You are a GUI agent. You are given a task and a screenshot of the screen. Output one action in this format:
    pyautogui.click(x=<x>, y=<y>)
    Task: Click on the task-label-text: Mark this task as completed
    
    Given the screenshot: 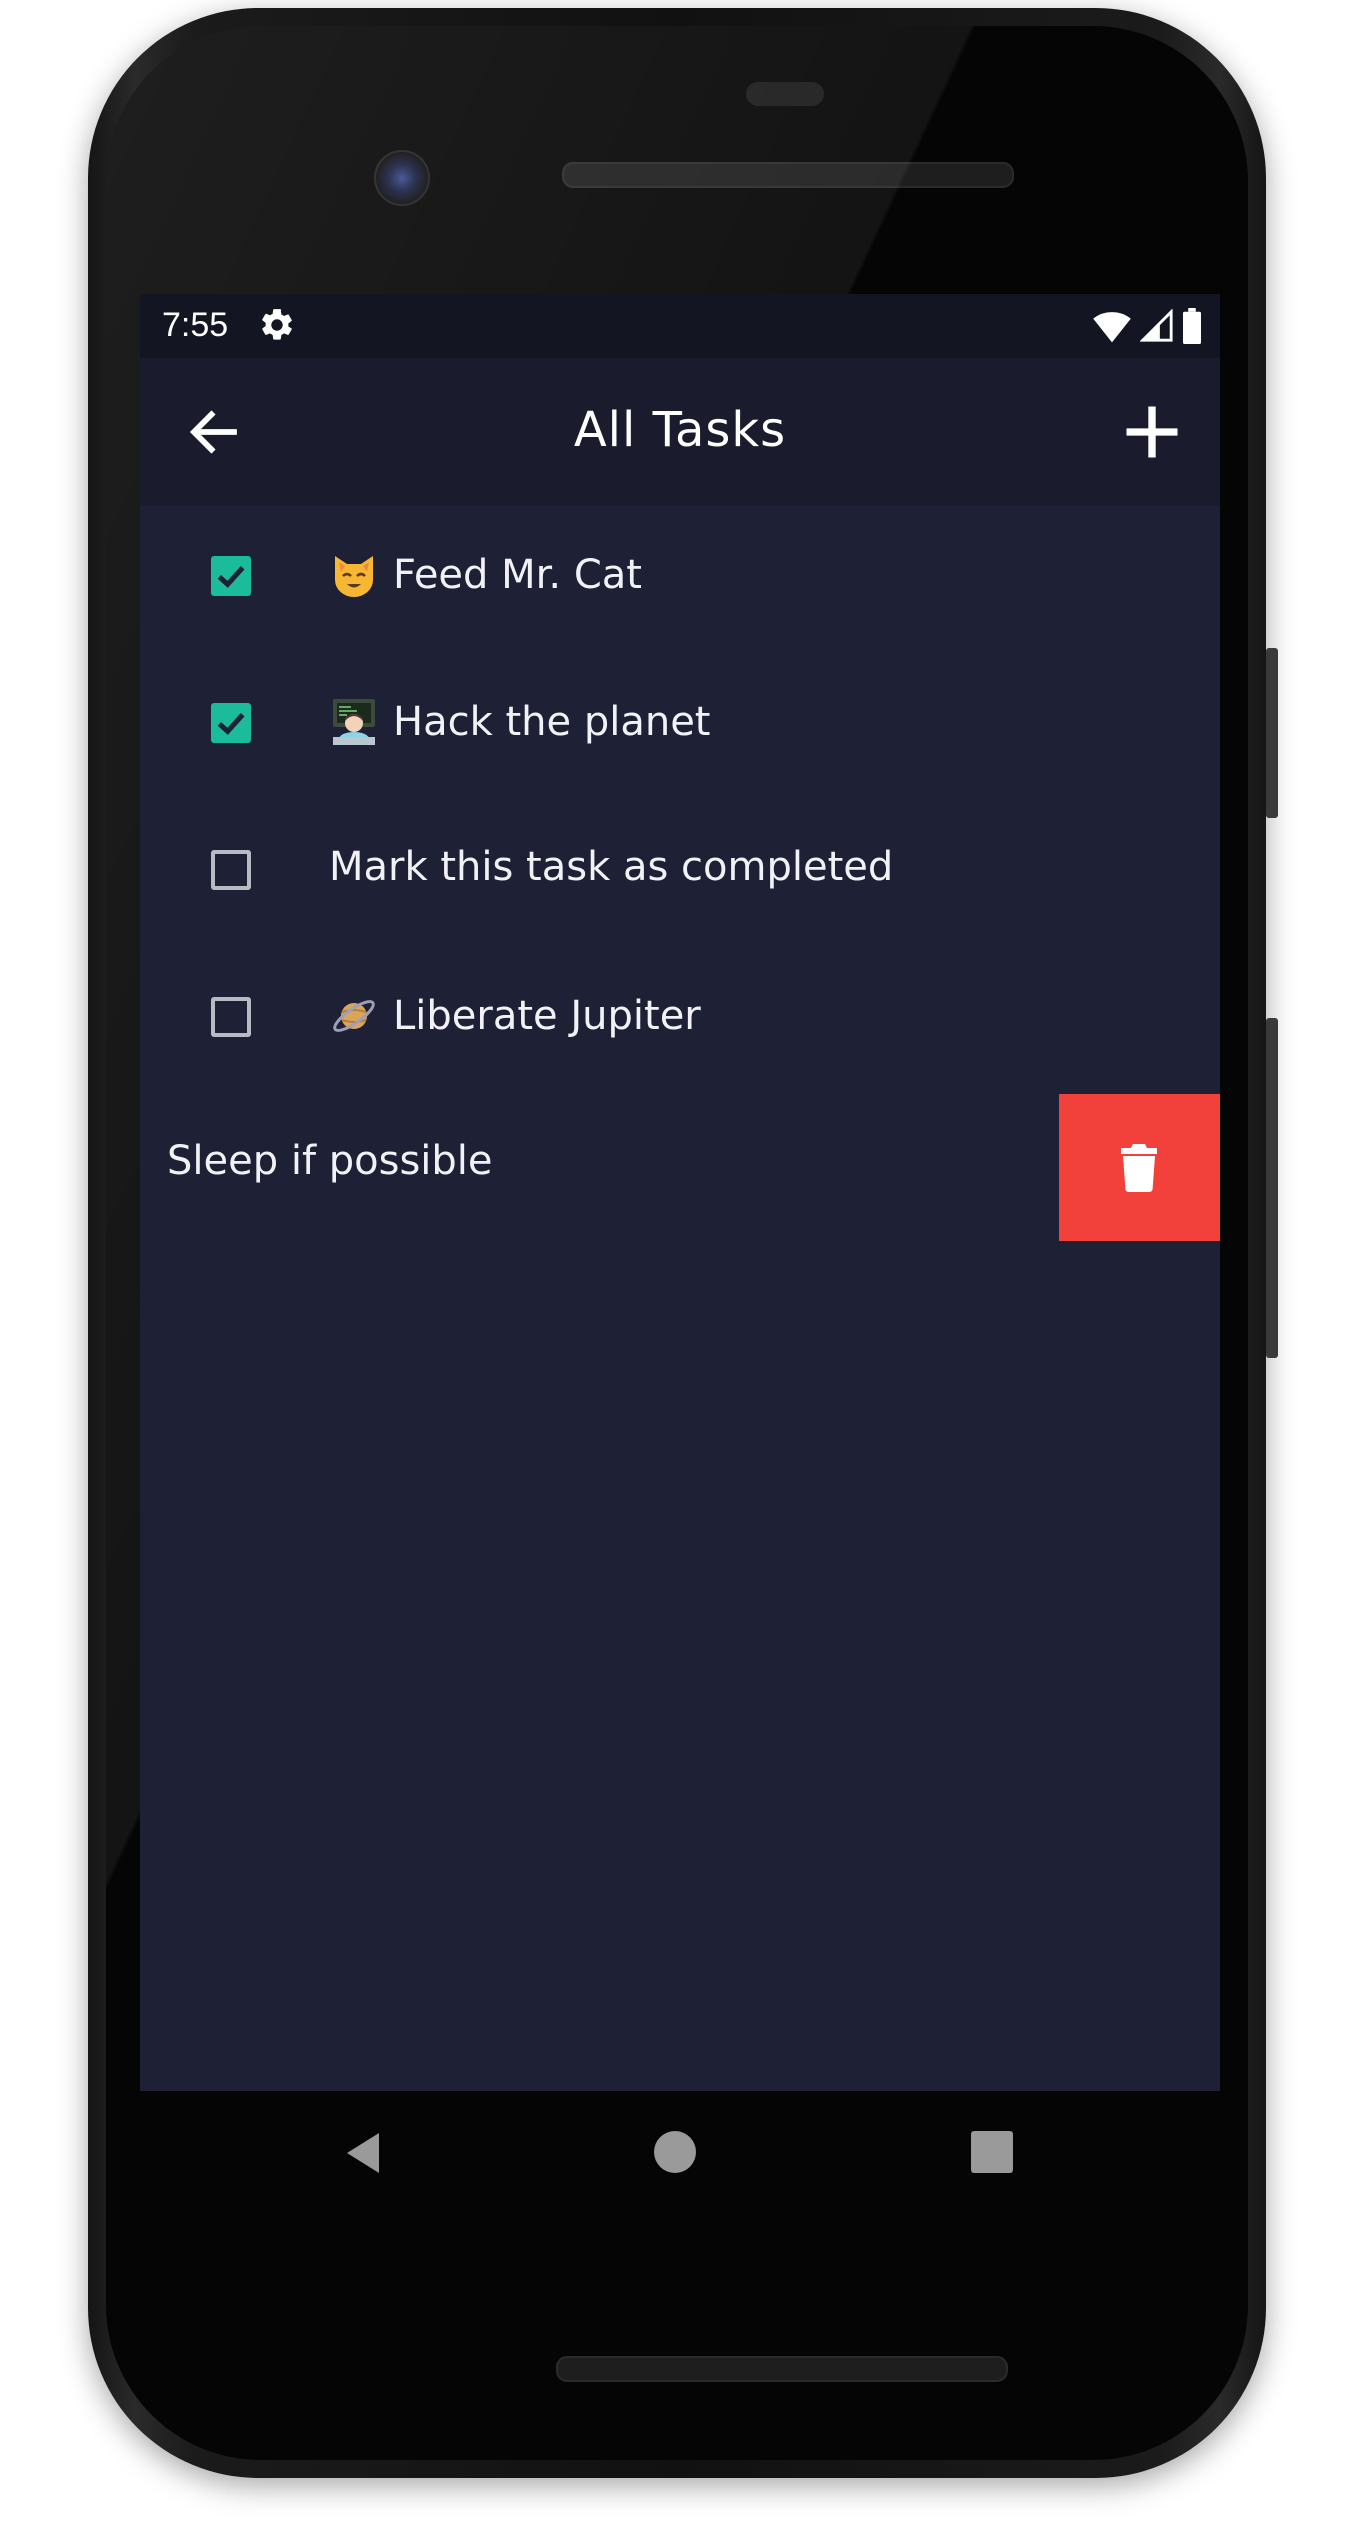 What is the action you would take?
    pyautogui.click(x=611, y=867)
    